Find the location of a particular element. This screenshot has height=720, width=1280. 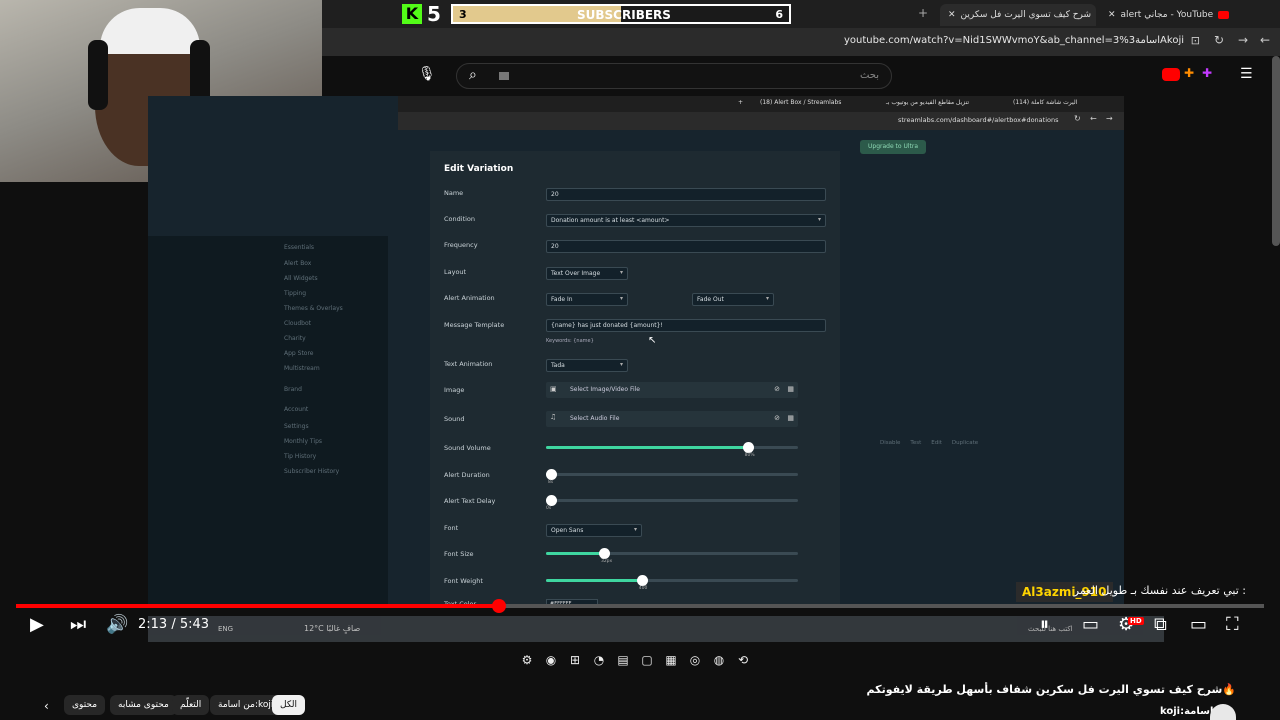

sidebar-item: Multistream is located at coordinates (302, 368).